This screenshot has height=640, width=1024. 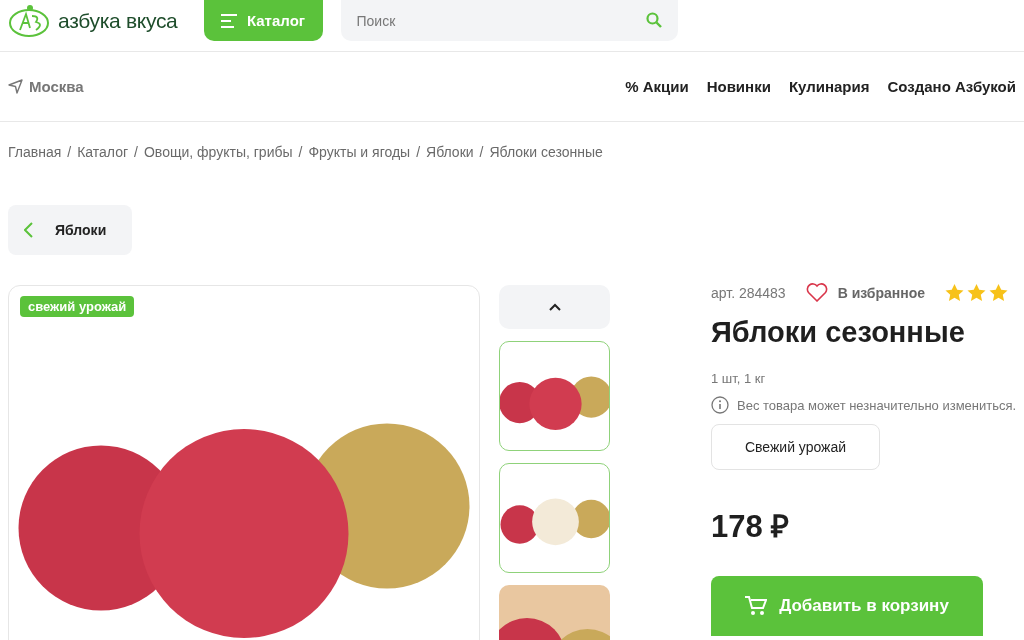 What do you see at coordinates (450, 152) in the screenshot?
I see `breadcrumb-link: Яблоки` at bounding box center [450, 152].